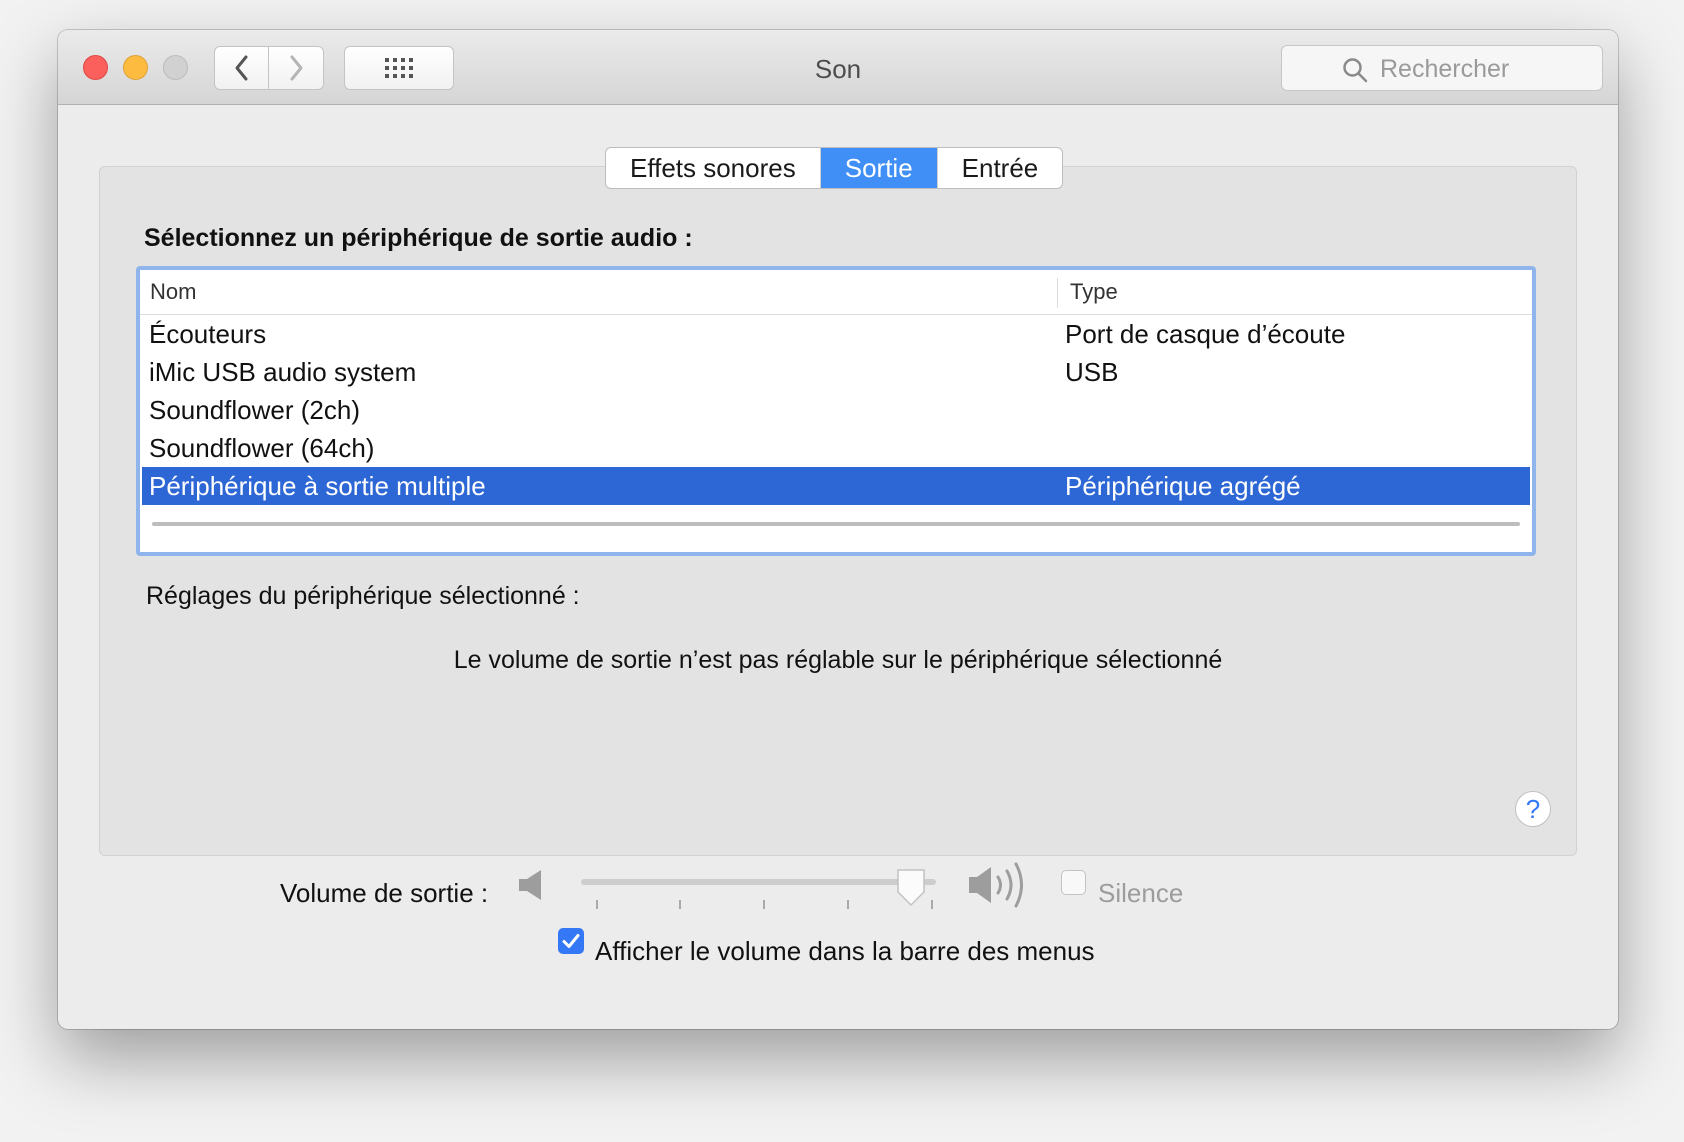  Describe the element at coordinates (1533, 809) in the screenshot. I see `help-button: ?` at that location.